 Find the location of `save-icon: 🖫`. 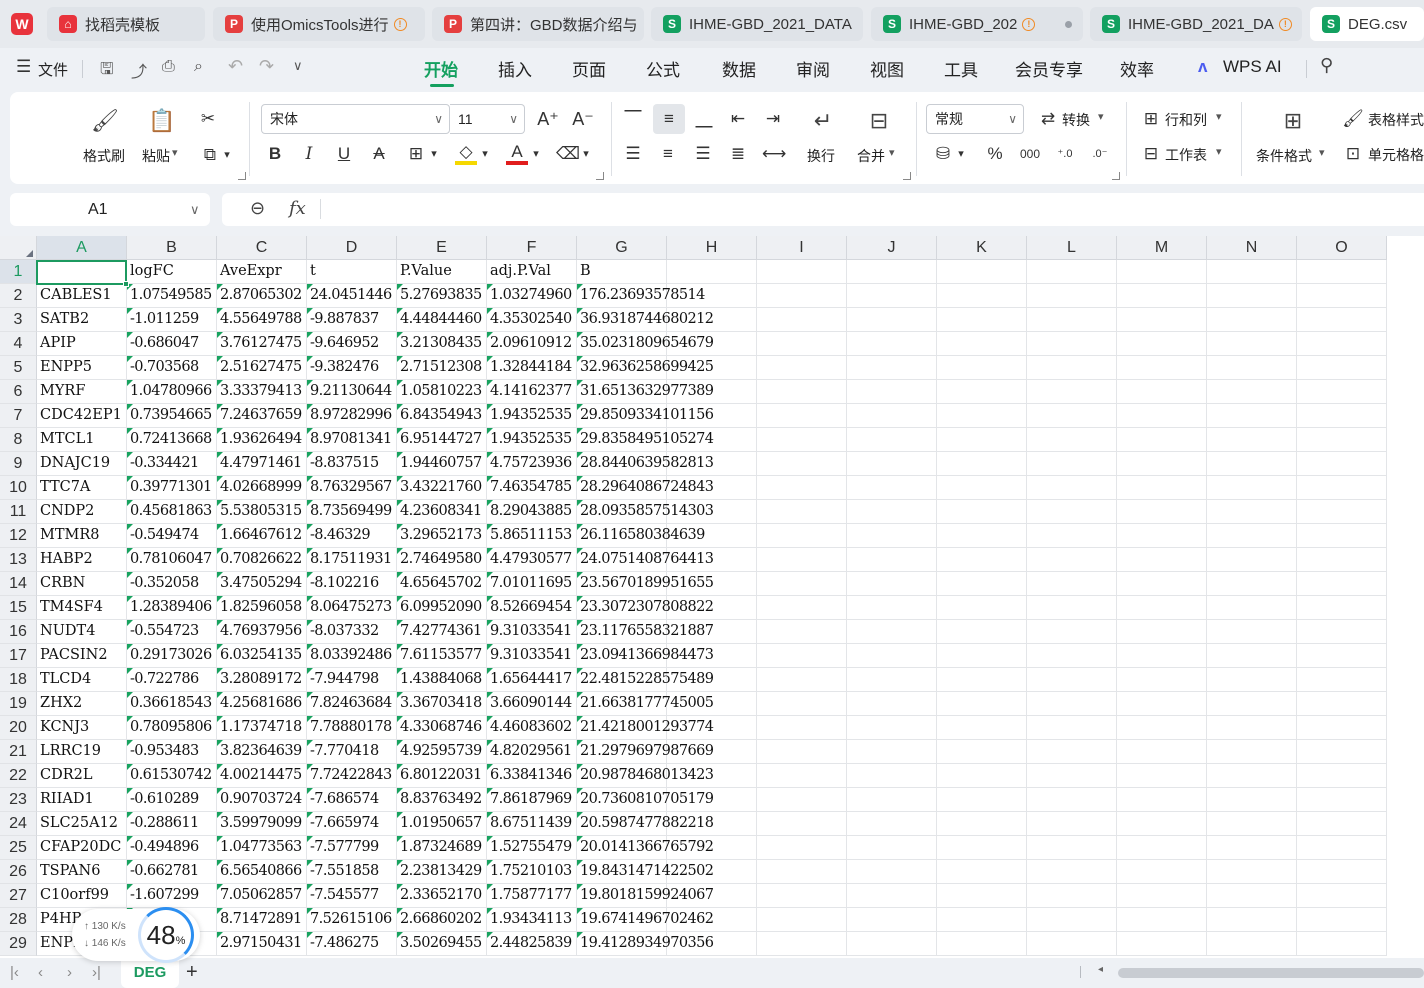

save-icon: 🖫 is located at coordinates (107, 71).